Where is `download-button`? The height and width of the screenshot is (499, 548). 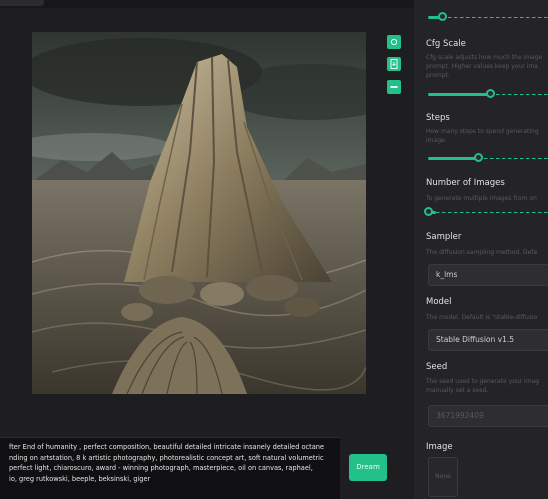
download-button is located at coordinates (394, 64).